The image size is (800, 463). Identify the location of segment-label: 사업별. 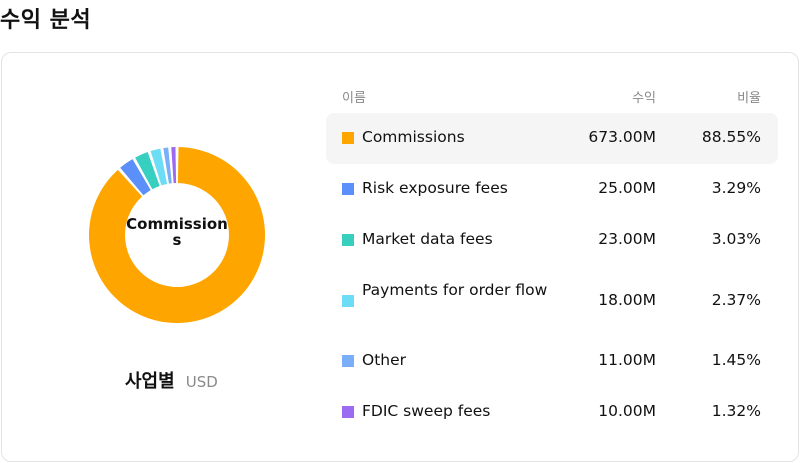
(150, 381).